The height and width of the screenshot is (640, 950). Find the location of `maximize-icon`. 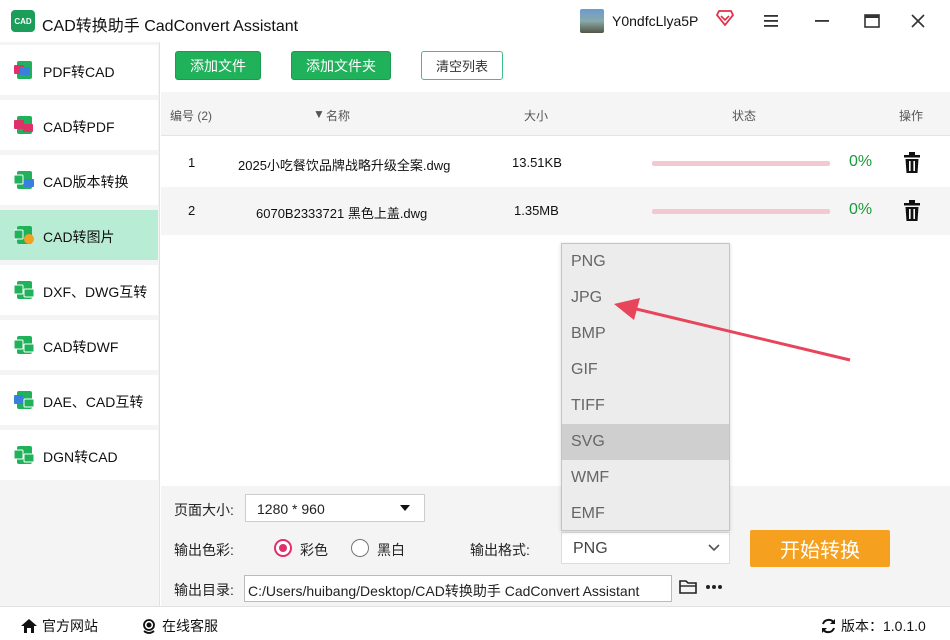

maximize-icon is located at coordinates (872, 21).